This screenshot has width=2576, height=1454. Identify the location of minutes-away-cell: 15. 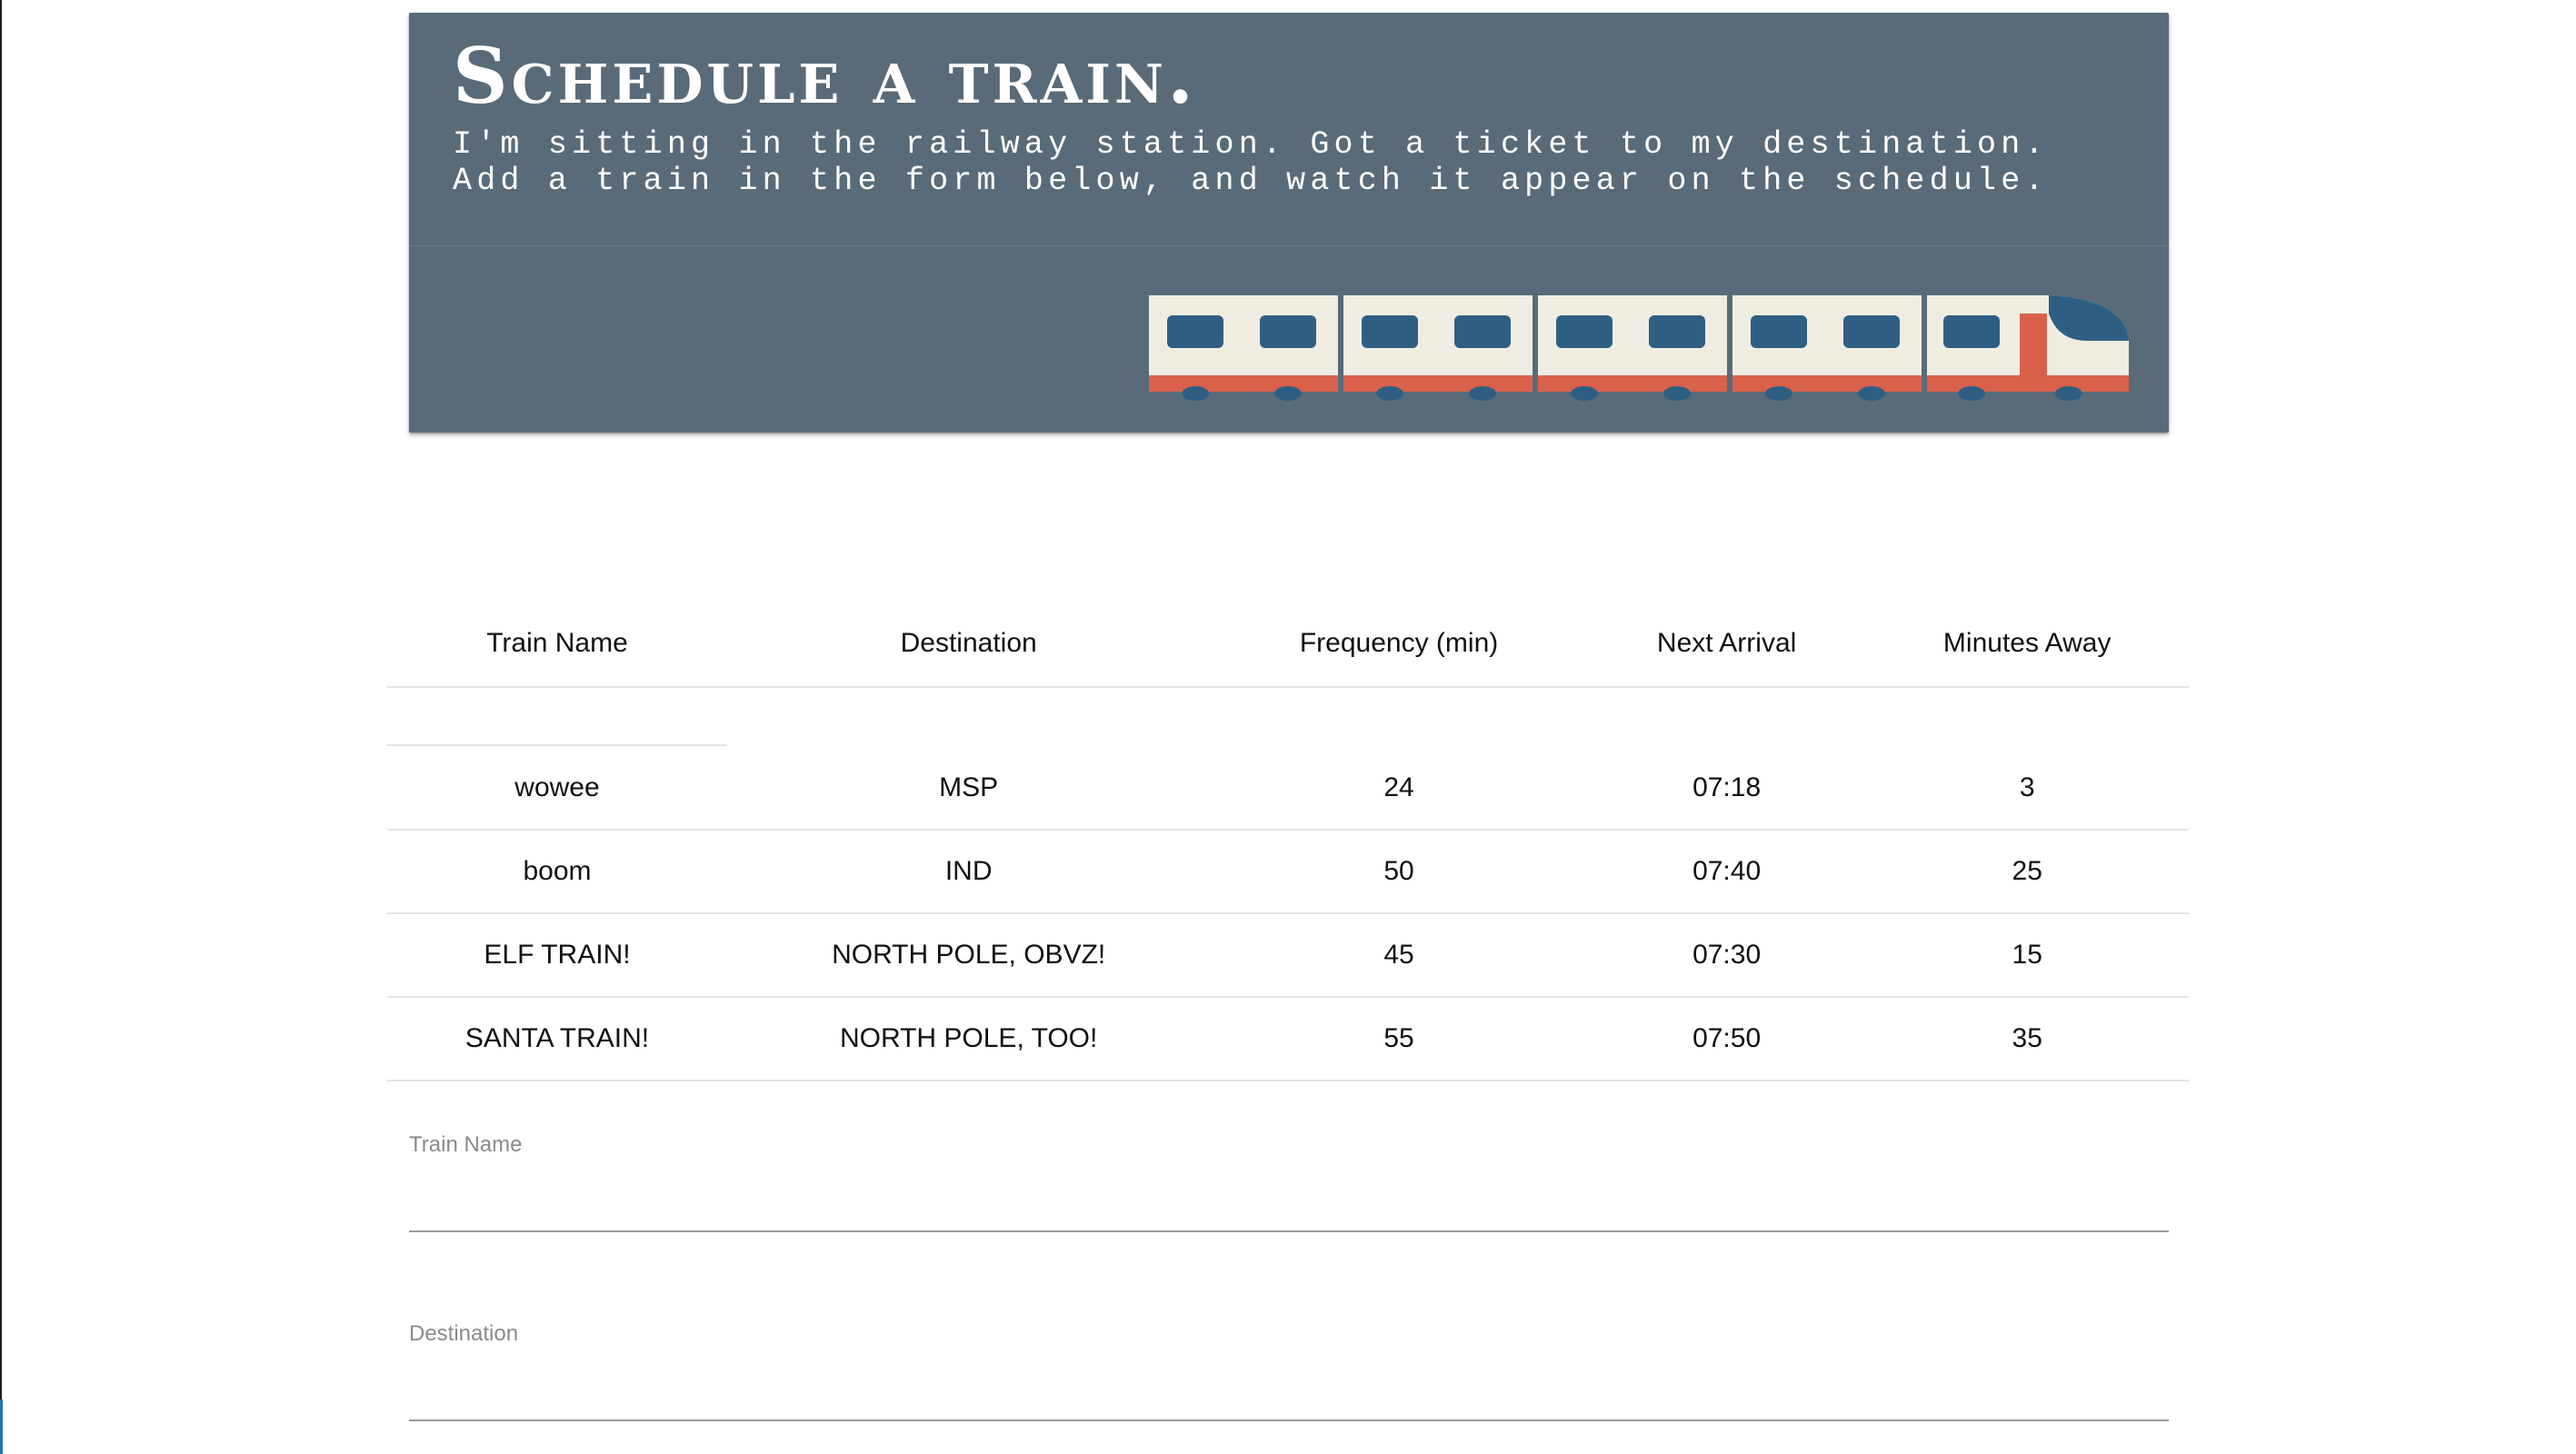
(2027, 955).